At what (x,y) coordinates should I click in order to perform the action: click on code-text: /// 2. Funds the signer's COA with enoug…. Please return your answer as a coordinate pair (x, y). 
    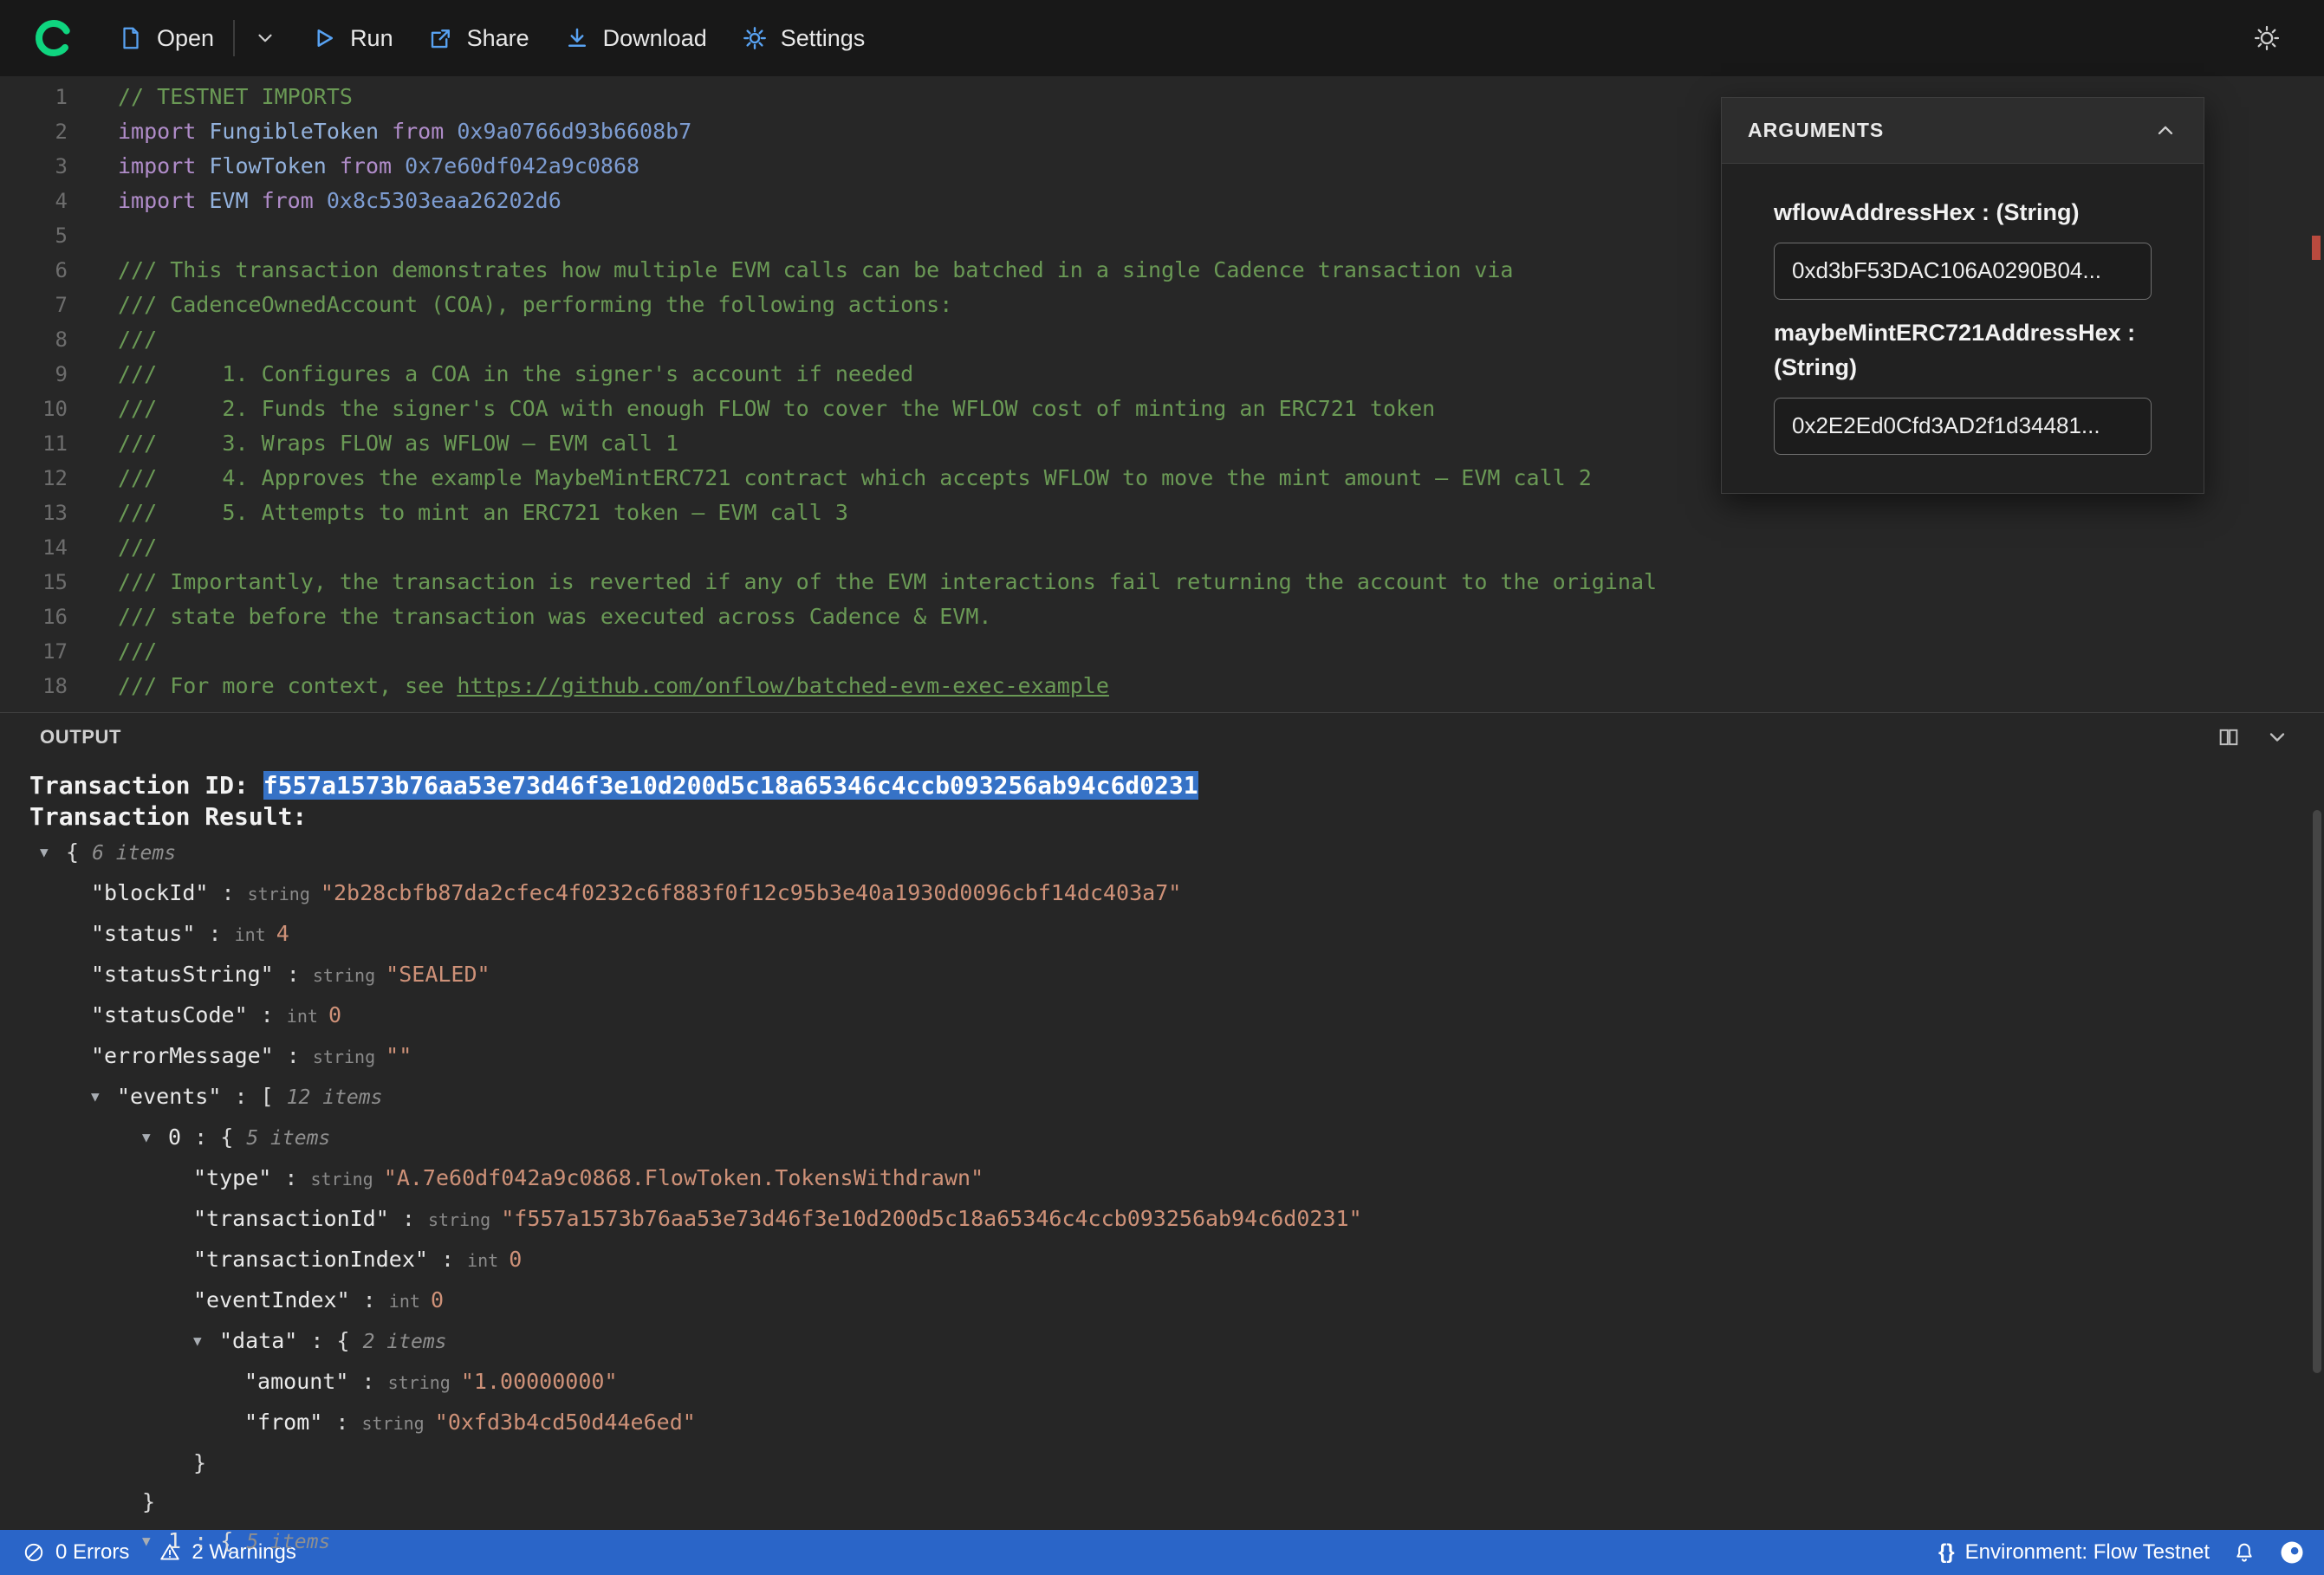
    Looking at the image, I should click on (776, 409).